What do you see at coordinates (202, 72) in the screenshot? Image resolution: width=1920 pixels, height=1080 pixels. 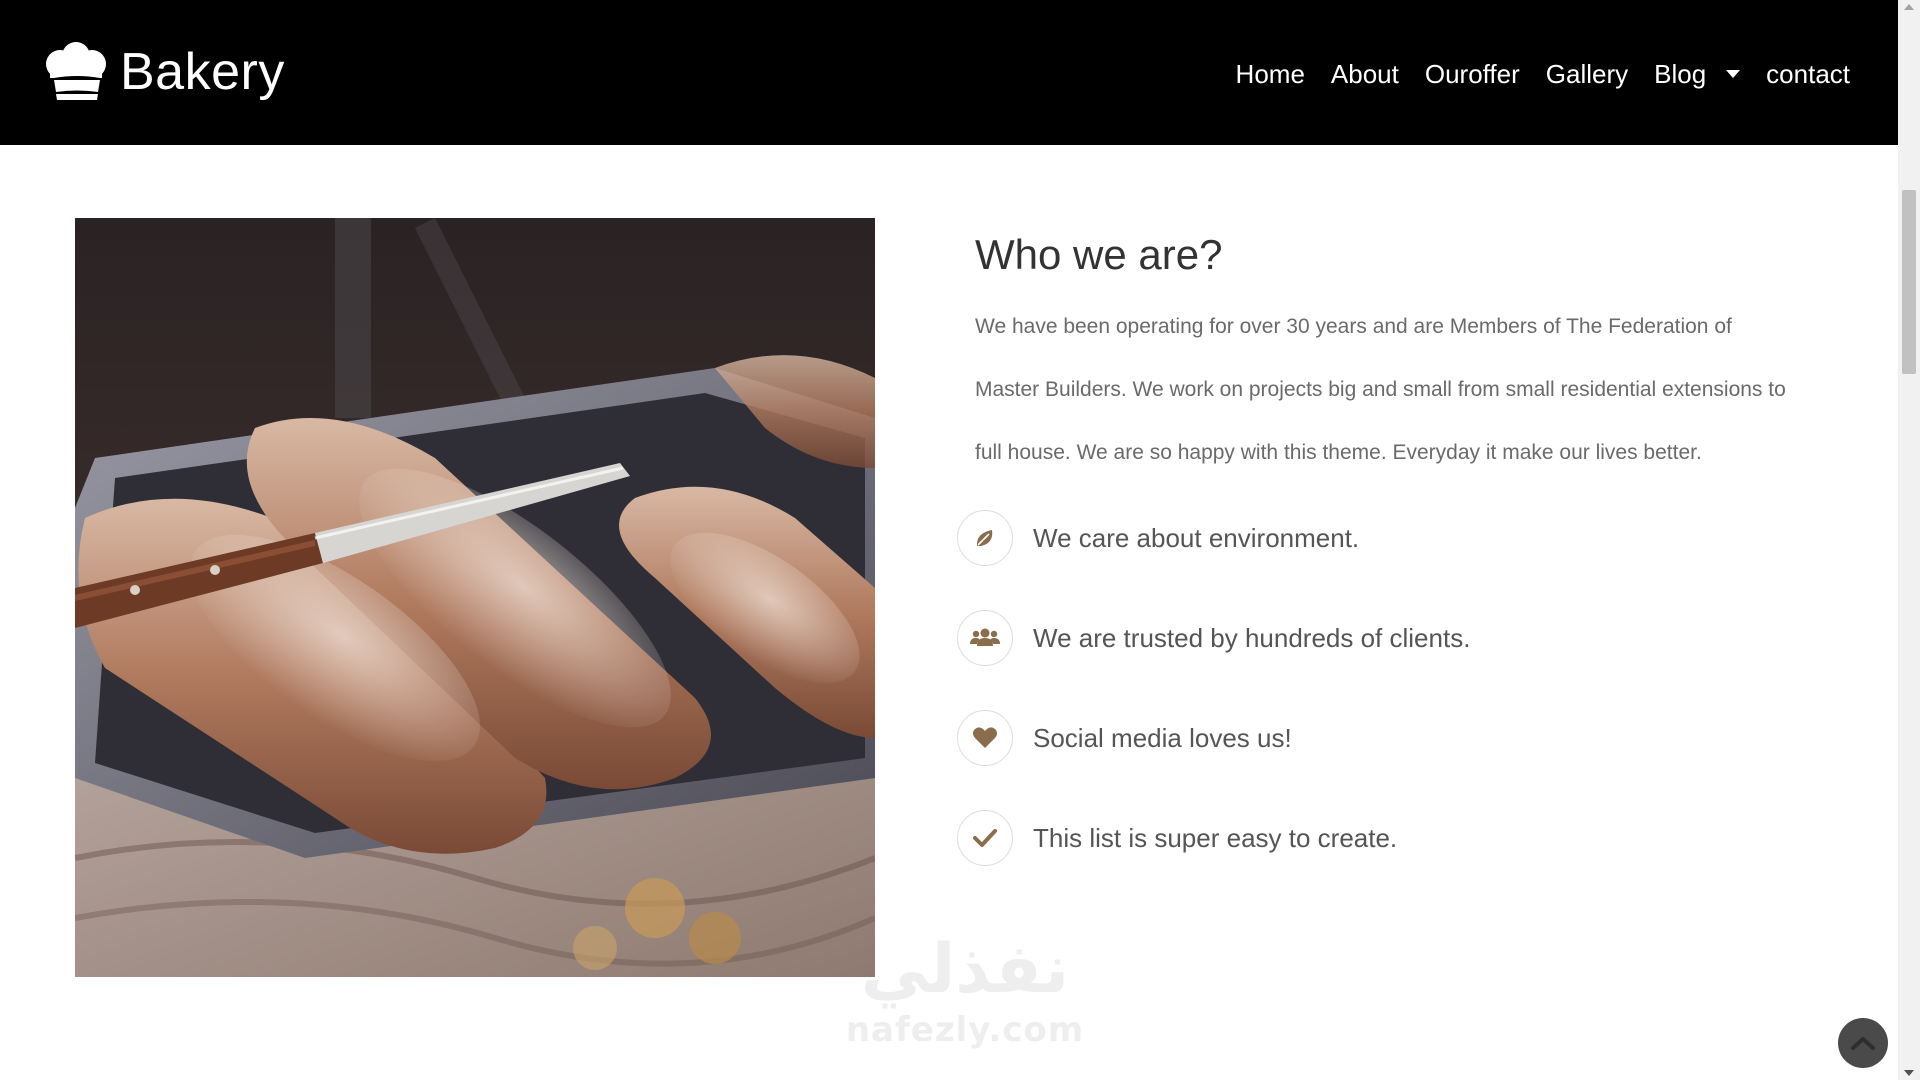 I see `brand-name: Bakery` at bounding box center [202, 72].